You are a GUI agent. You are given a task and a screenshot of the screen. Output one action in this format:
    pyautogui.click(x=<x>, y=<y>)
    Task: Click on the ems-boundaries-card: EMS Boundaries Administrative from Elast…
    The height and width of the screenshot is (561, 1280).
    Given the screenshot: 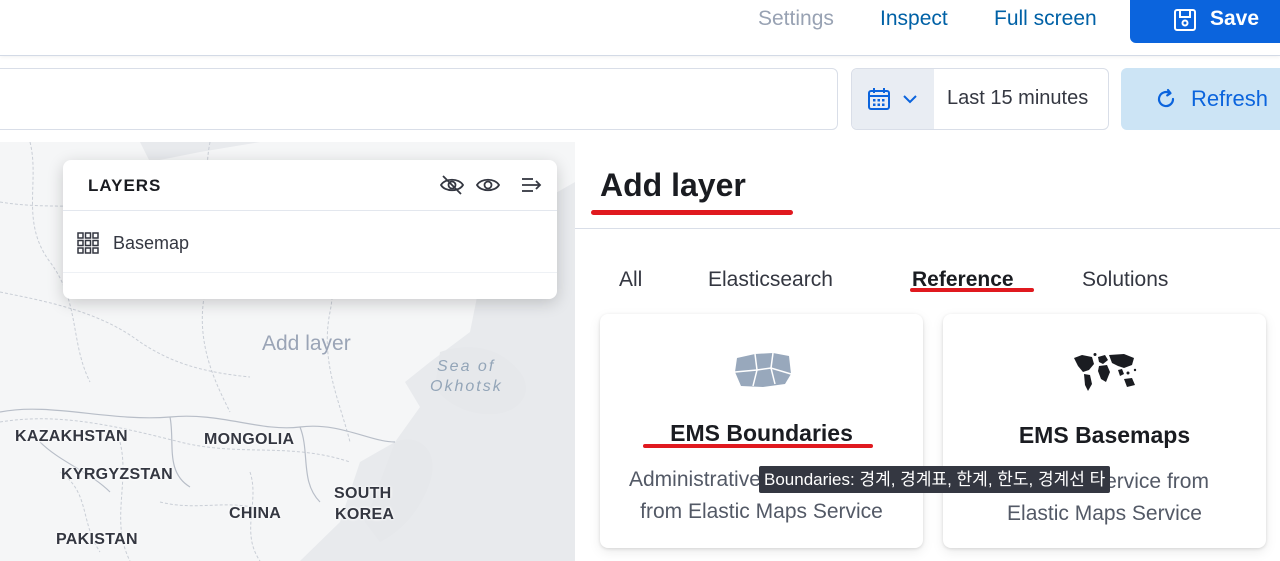 What is the action you would take?
    pyautogui.click(x=761, y=431)
    